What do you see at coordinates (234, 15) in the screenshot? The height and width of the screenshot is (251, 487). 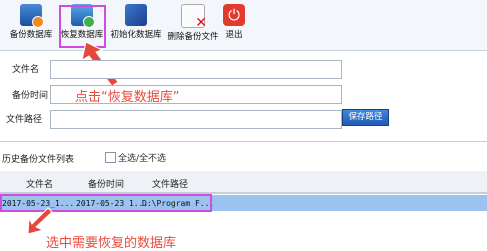 I see `power-icon: ⏻` at bounding box center [234, 15].